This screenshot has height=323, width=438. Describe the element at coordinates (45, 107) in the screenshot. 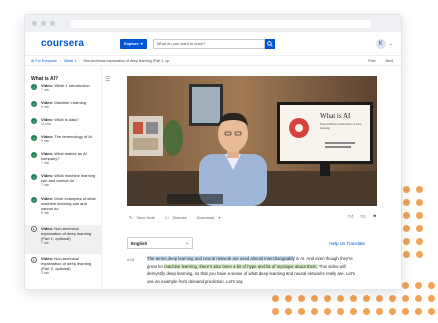

I see `sidebar-item-duration: 6 min` at that location.